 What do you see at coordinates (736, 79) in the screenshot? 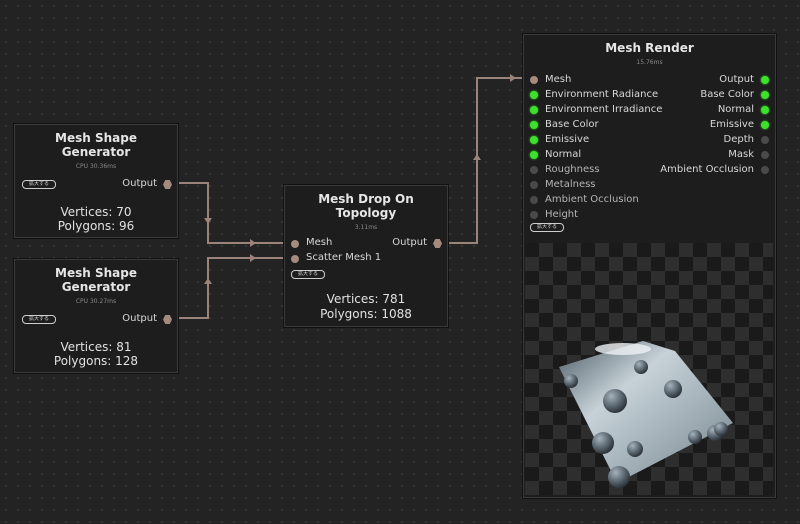
I see `output-label-output: Output` at bounding box center [736, 79].